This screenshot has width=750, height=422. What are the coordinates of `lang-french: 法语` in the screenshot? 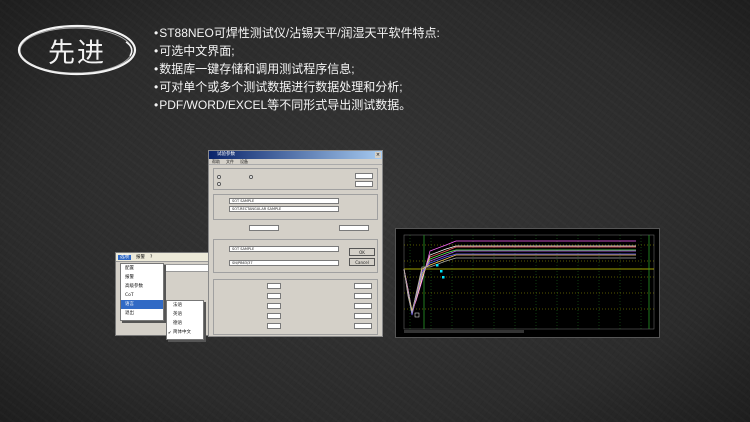 It's located at (185, 305).